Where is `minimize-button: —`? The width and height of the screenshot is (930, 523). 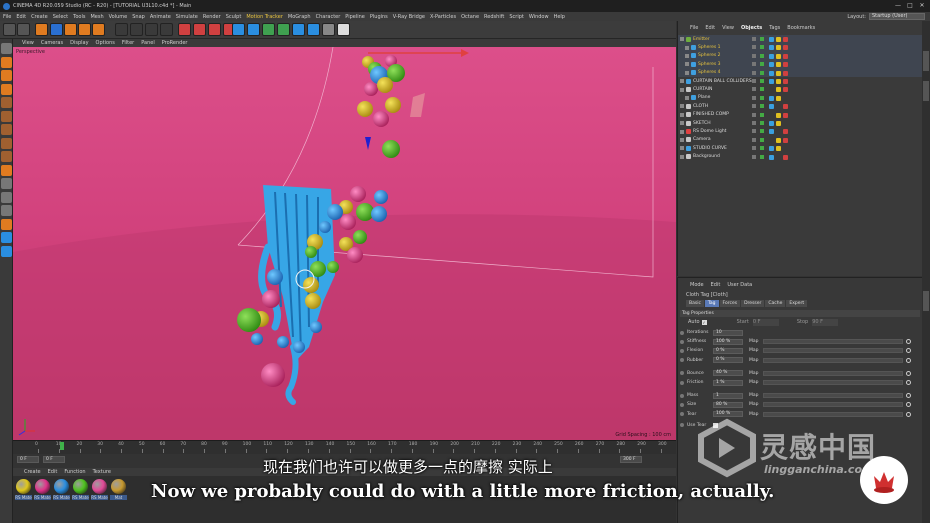
minimize-button: — is located at coordinates (898, 6).